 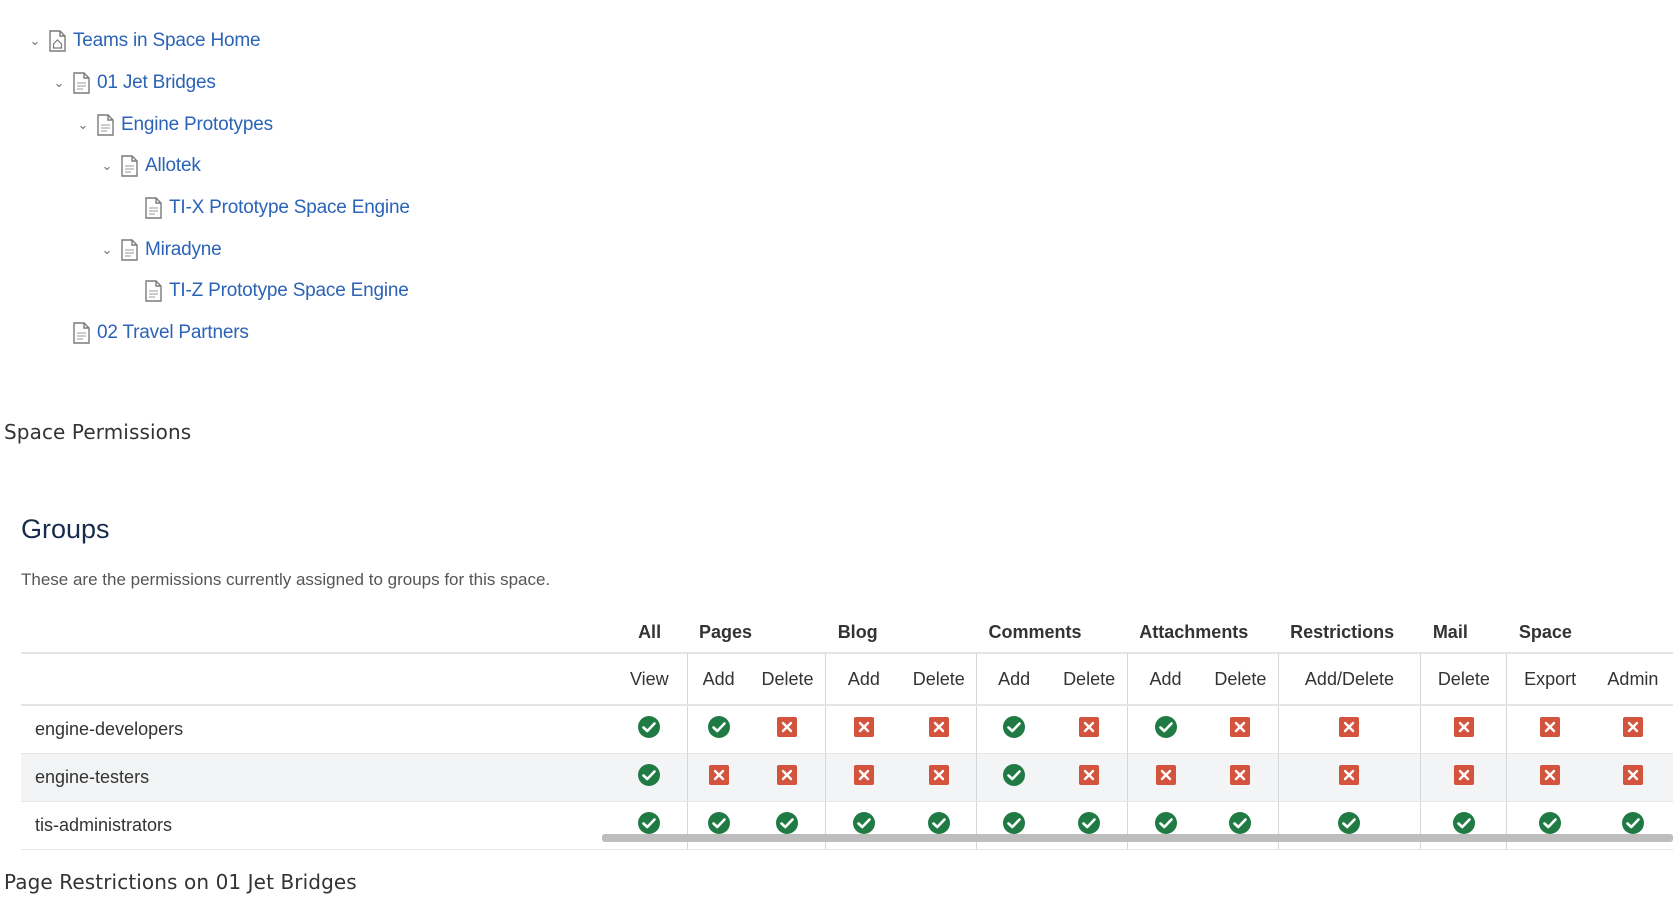 What do you see at coordinates (317, 679) in the screenshot?
I see `group-subheader-blank` at bounding box center [317, 679].